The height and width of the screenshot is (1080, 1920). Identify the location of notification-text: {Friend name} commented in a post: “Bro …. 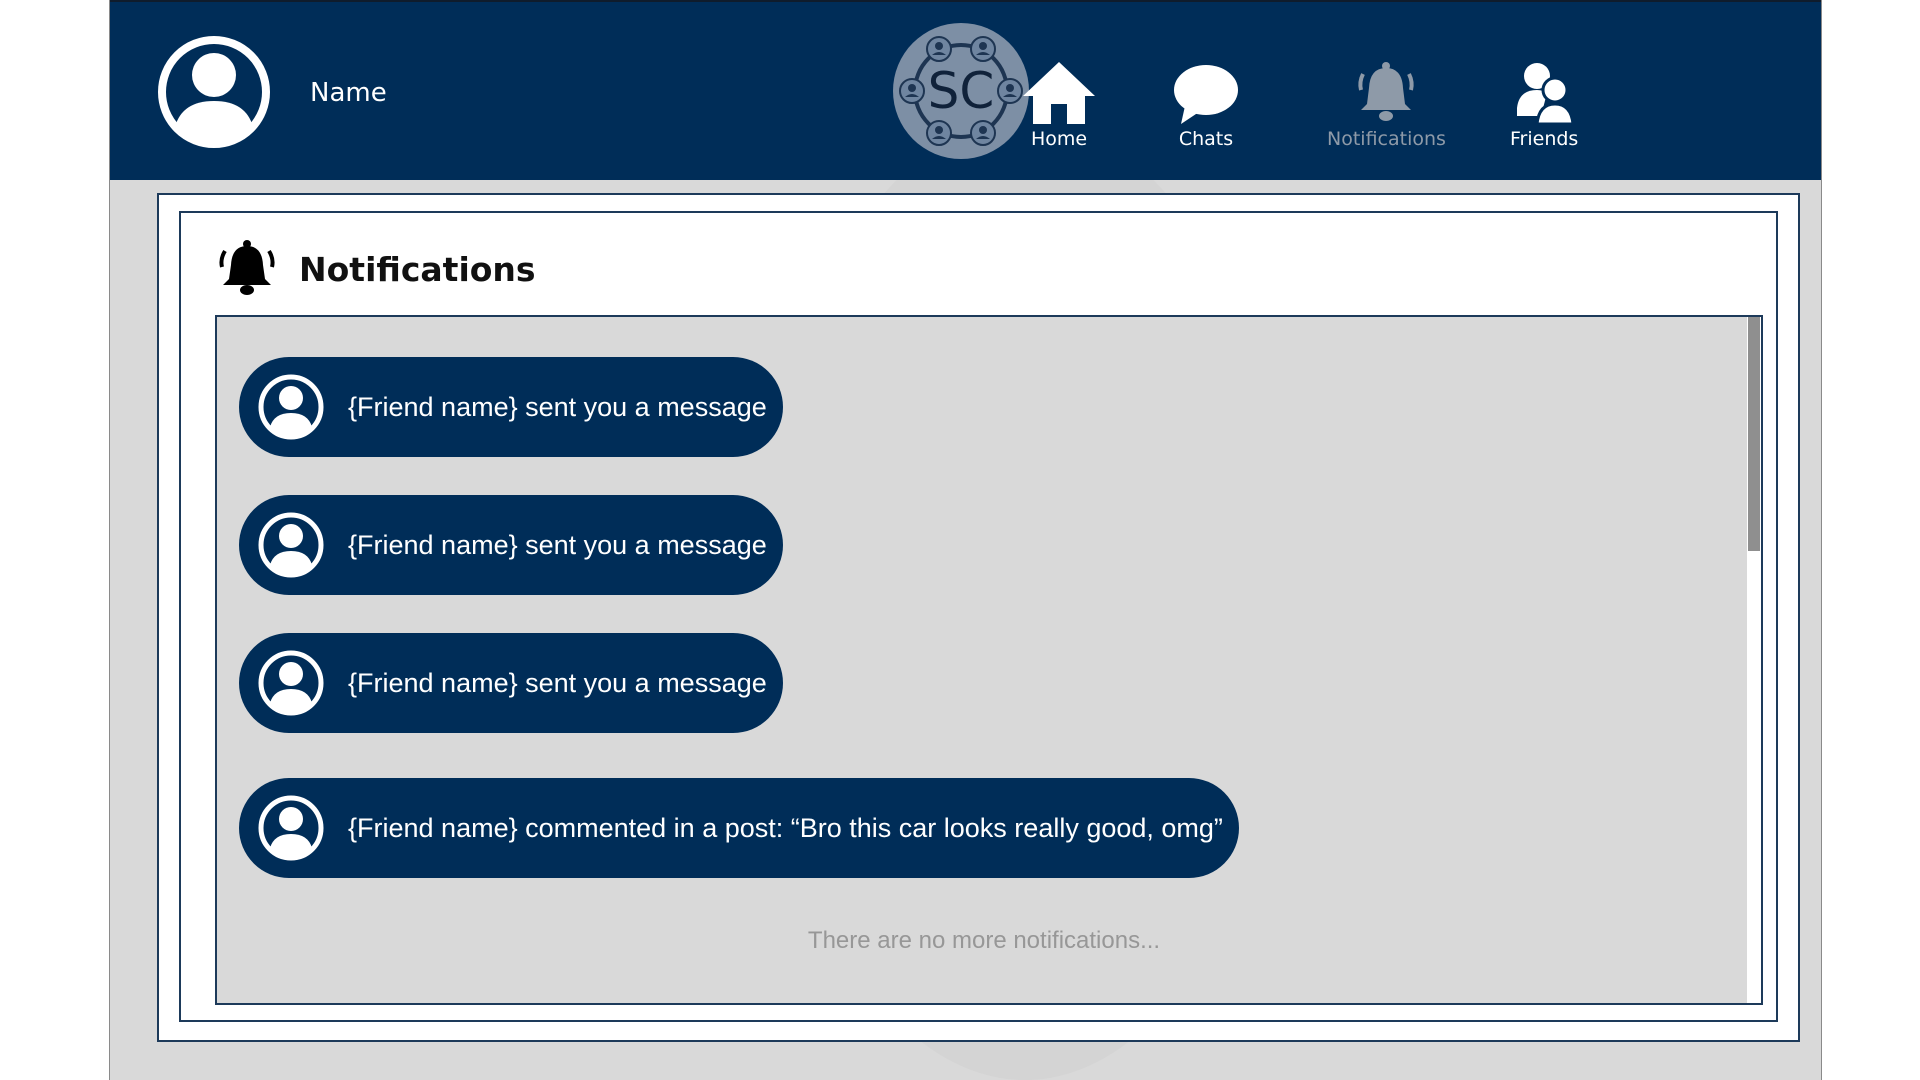
(785, 827).